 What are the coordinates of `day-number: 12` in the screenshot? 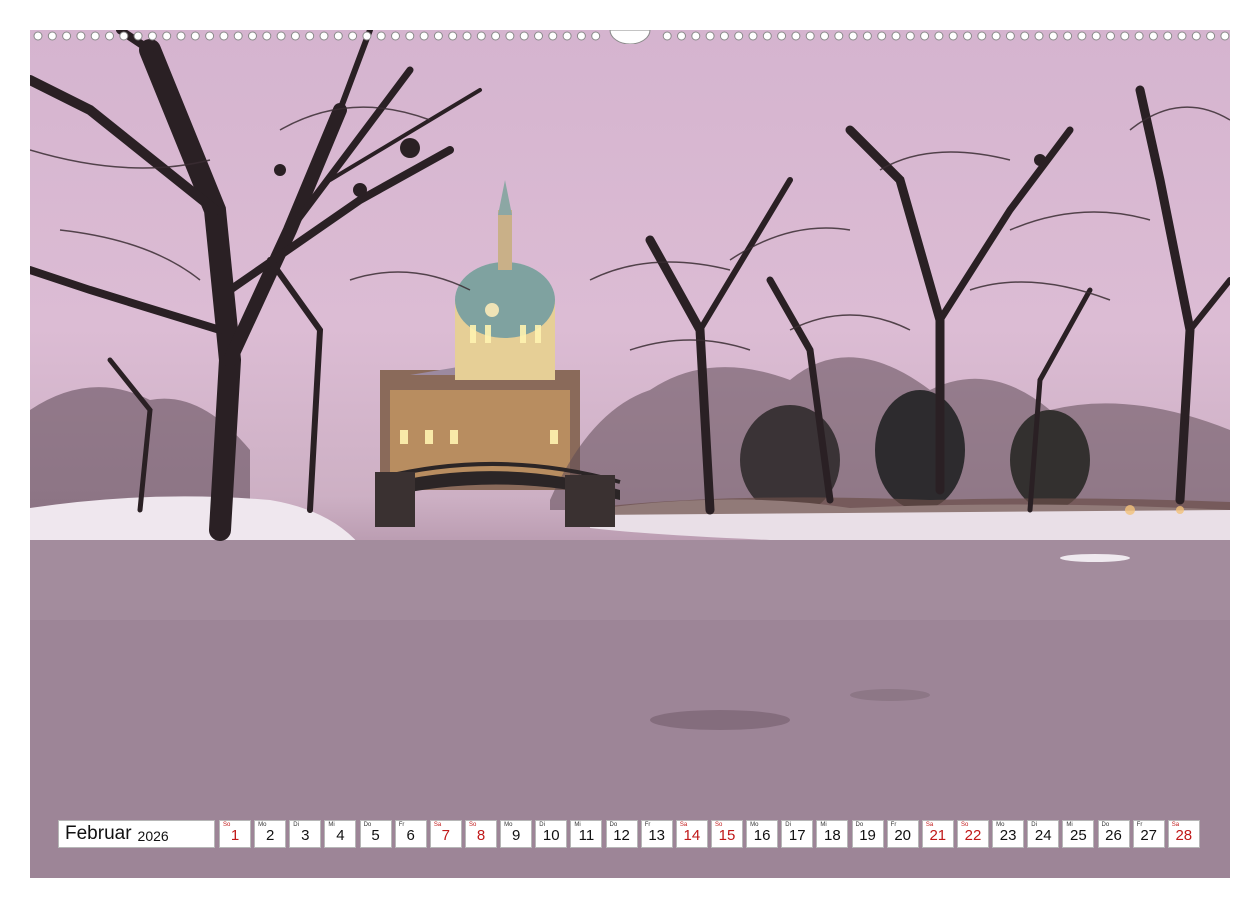 It's located at (621, 835).